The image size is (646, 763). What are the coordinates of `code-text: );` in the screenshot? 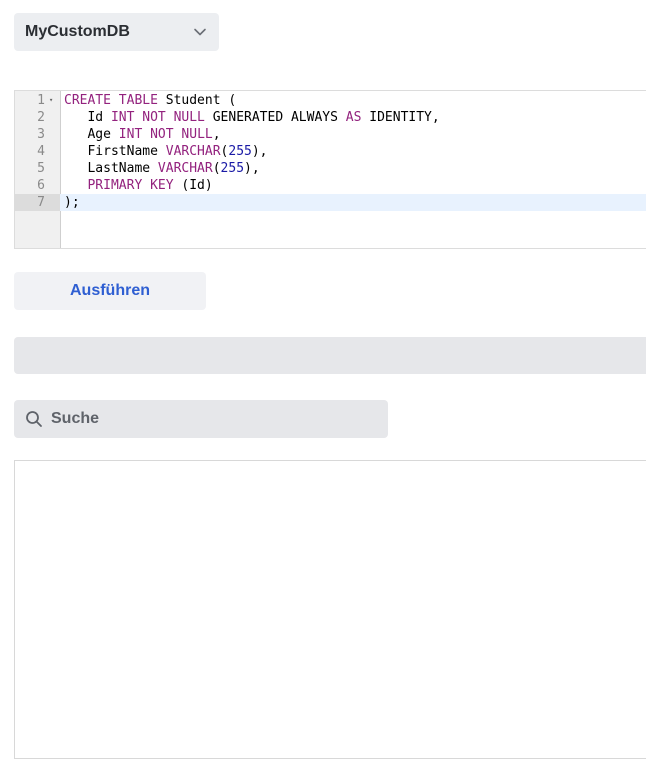 It's located at (72, 202).